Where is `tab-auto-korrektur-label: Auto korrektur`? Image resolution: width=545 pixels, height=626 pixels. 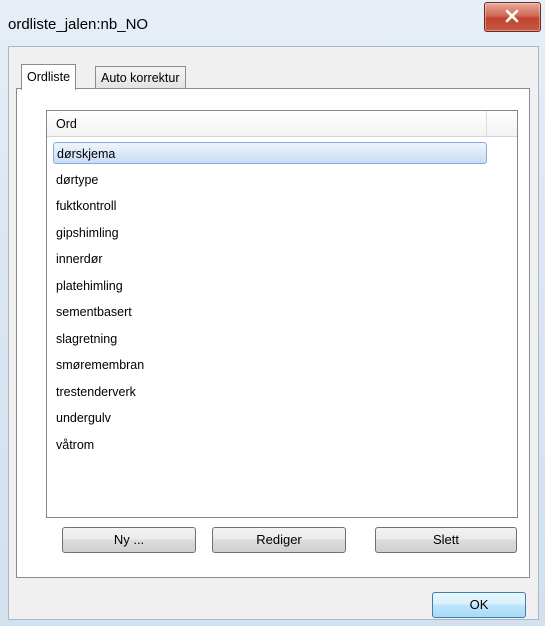 tab-auto-korrektur-label: Auto korrektur is located at coordinates (140, 78).